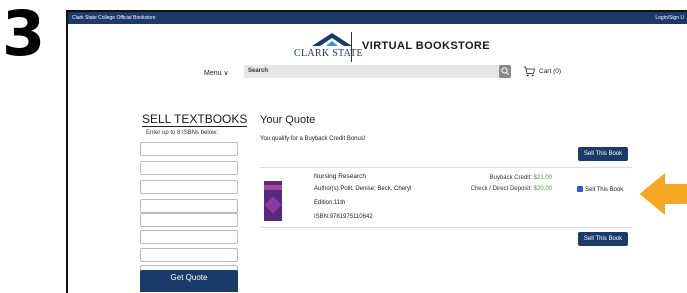 Image resolution: width=687 pixels, height=293 pixels. What do you see at coordinates (542, 189) in the screenshot?
I see `direct-deposit-value: $20.00` at bounding box center [542, 189].